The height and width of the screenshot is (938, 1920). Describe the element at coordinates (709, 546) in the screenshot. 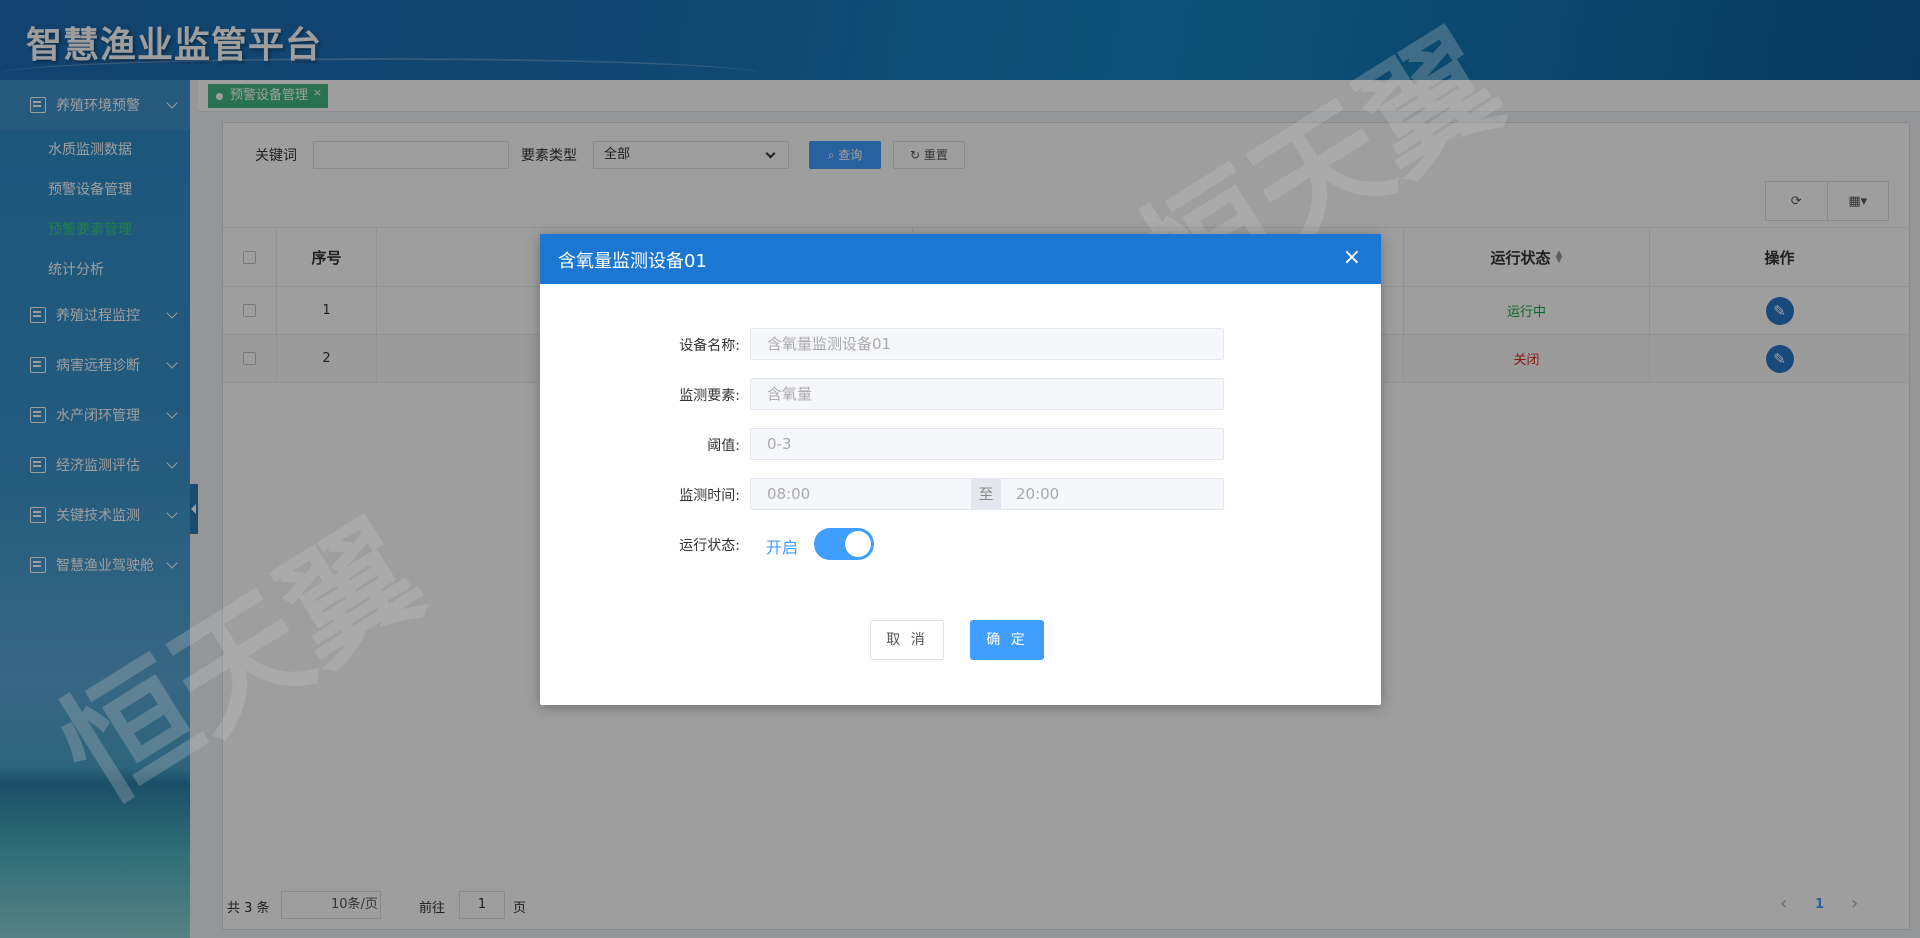

I see `status-label: 运行状态:` at that location.